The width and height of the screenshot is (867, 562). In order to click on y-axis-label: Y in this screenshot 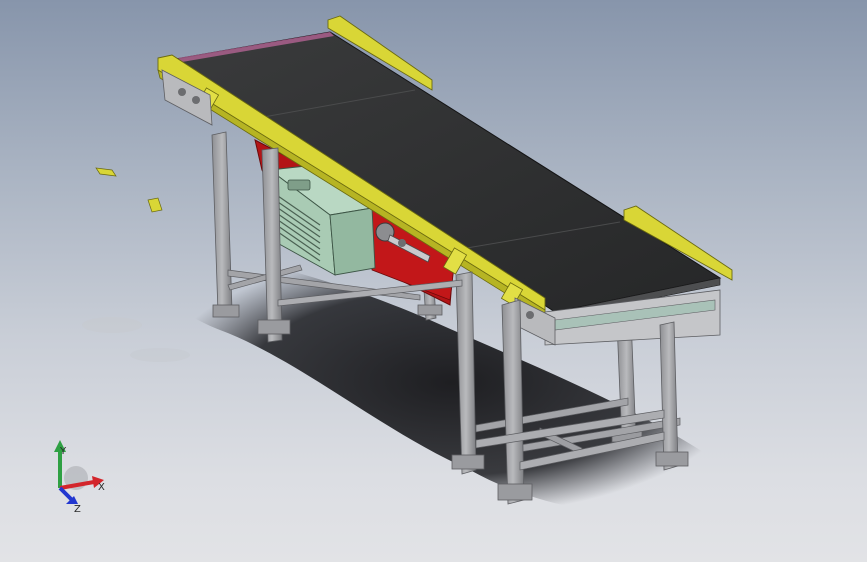, I will do `click(63, 451)`.